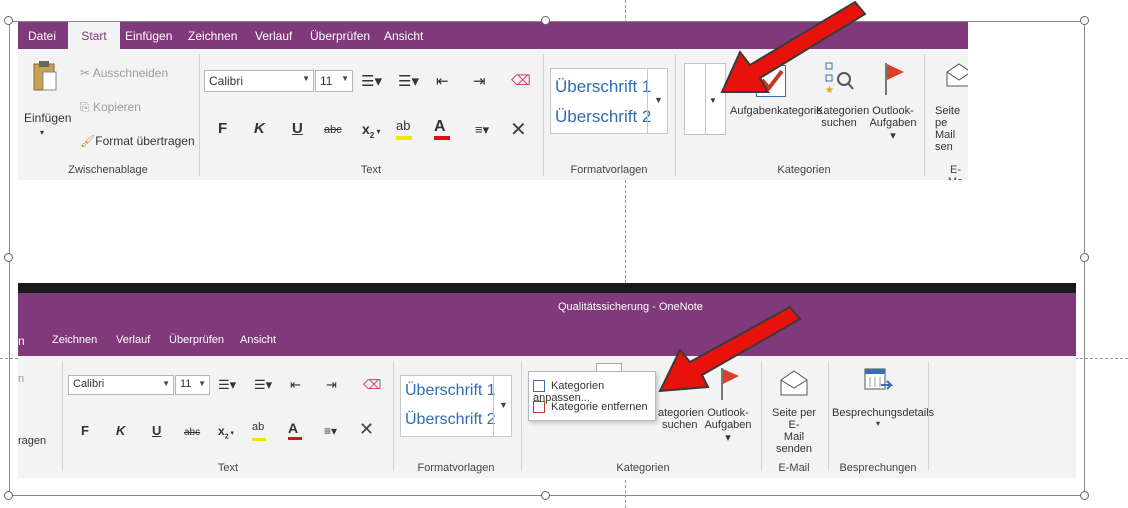  What do you see at coordinates (793, 46) in the screenshot?
I see `red-arrow-top` at bounding box center [793, 46].